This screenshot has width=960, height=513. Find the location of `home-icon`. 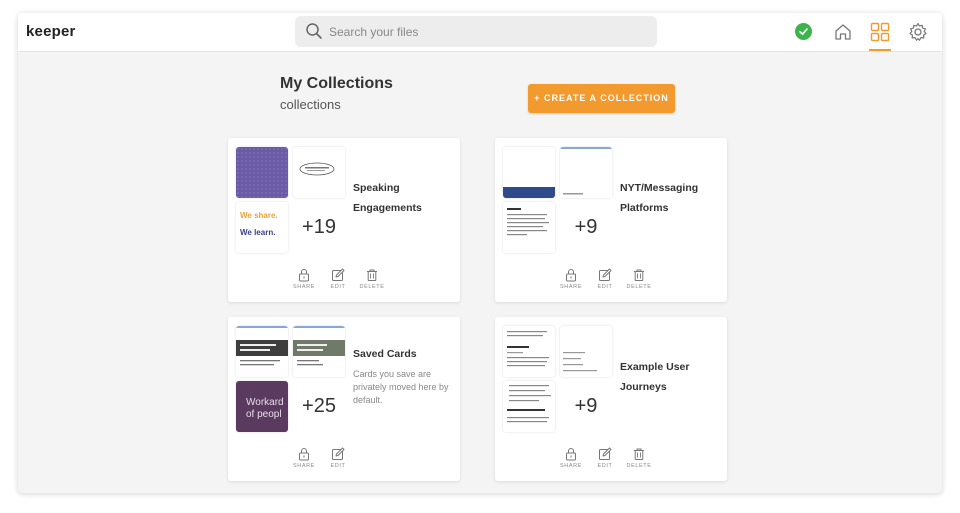

home-icon is located at coordinates (843, 32).